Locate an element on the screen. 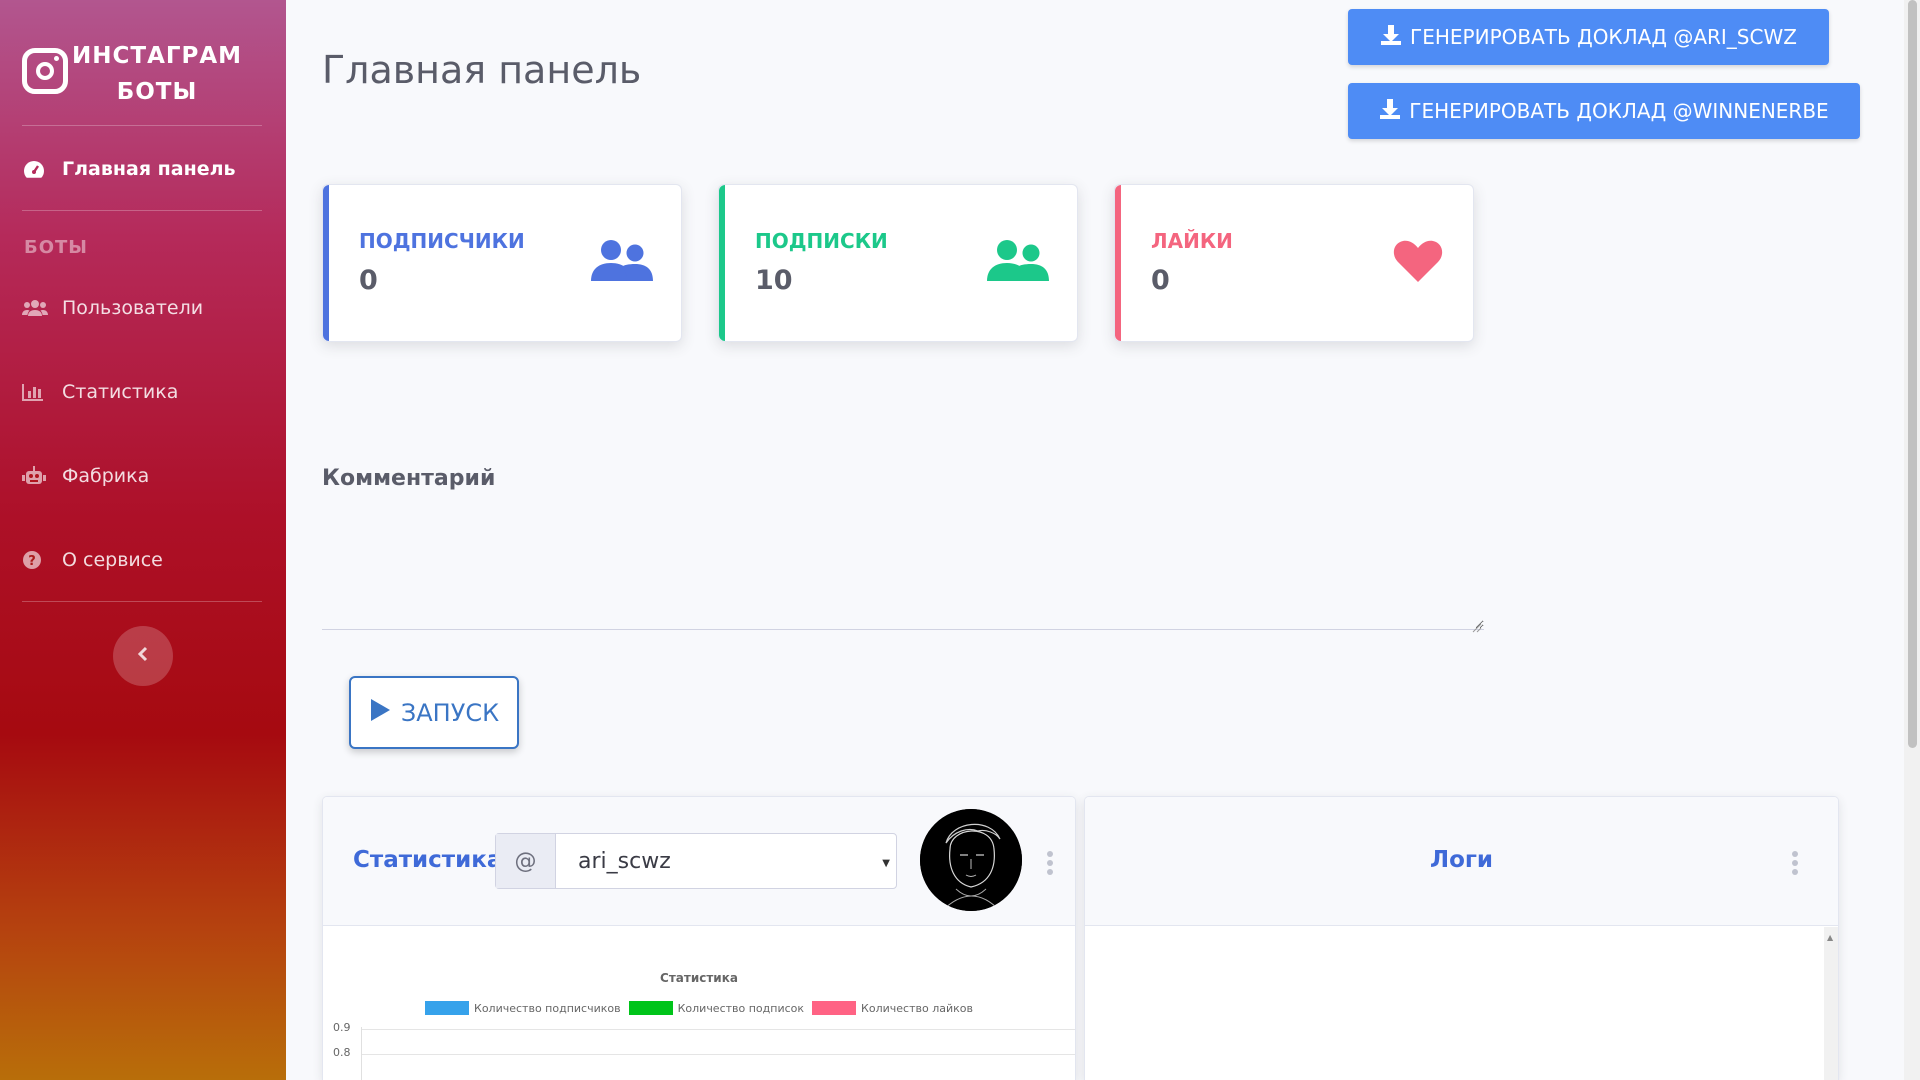 The image size is (1920, 1080). instagram-logo-icon is located at coordinates (45, 71).